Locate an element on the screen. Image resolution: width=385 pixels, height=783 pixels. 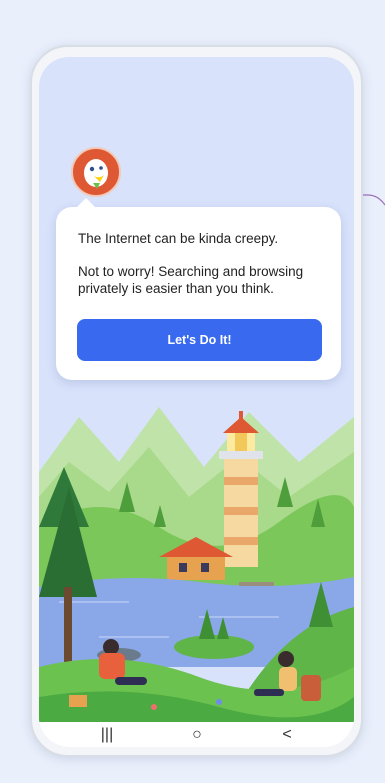
dialog-pointer is located at coordinates (86, 203).